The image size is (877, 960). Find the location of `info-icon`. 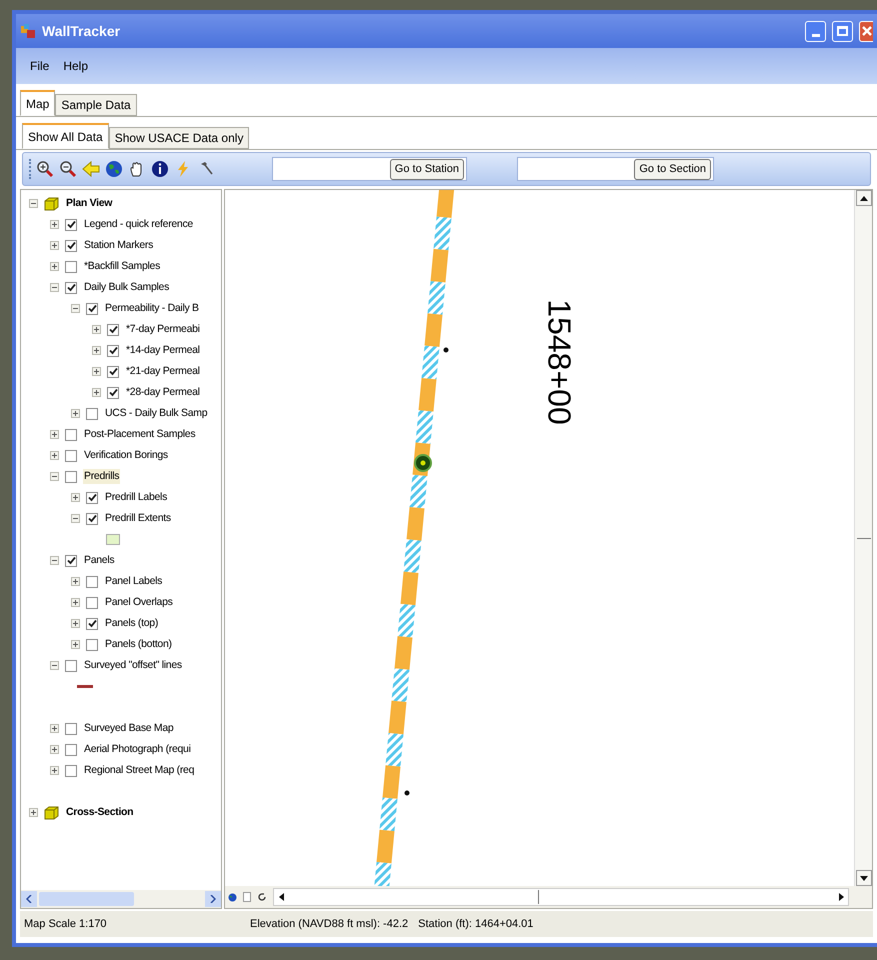

info-icon is located at coordinates (160, 169).